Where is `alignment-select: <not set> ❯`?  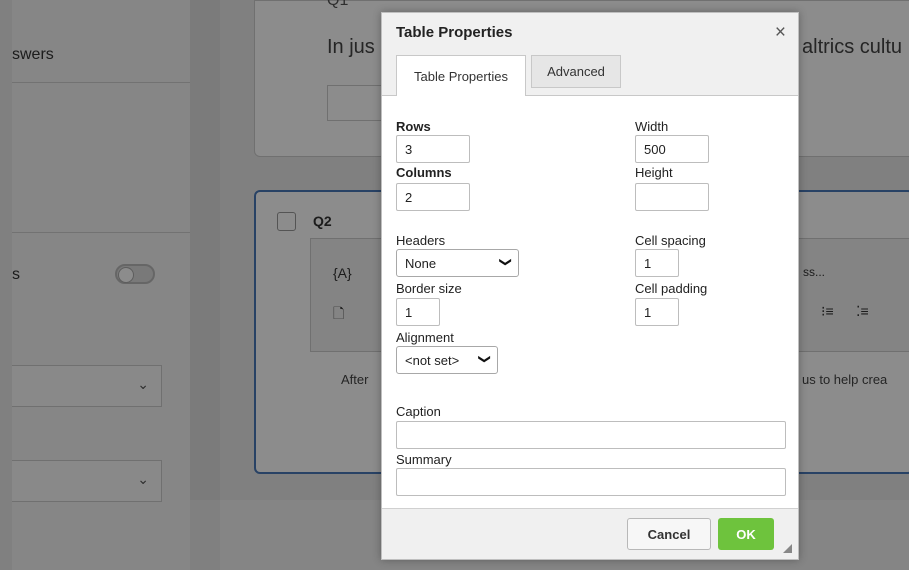
alignment-select: <not set> ❯ is located at coordinates (447, 360).